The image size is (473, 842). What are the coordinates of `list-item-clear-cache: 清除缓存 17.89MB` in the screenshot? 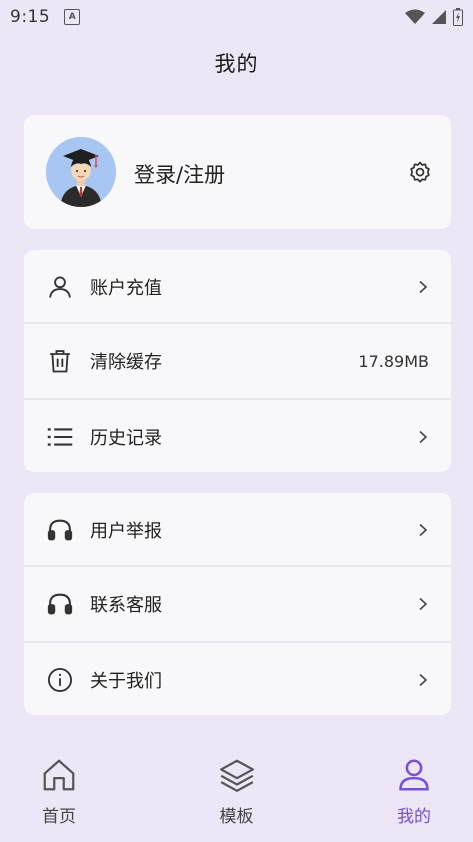 It's located at (237, 361).